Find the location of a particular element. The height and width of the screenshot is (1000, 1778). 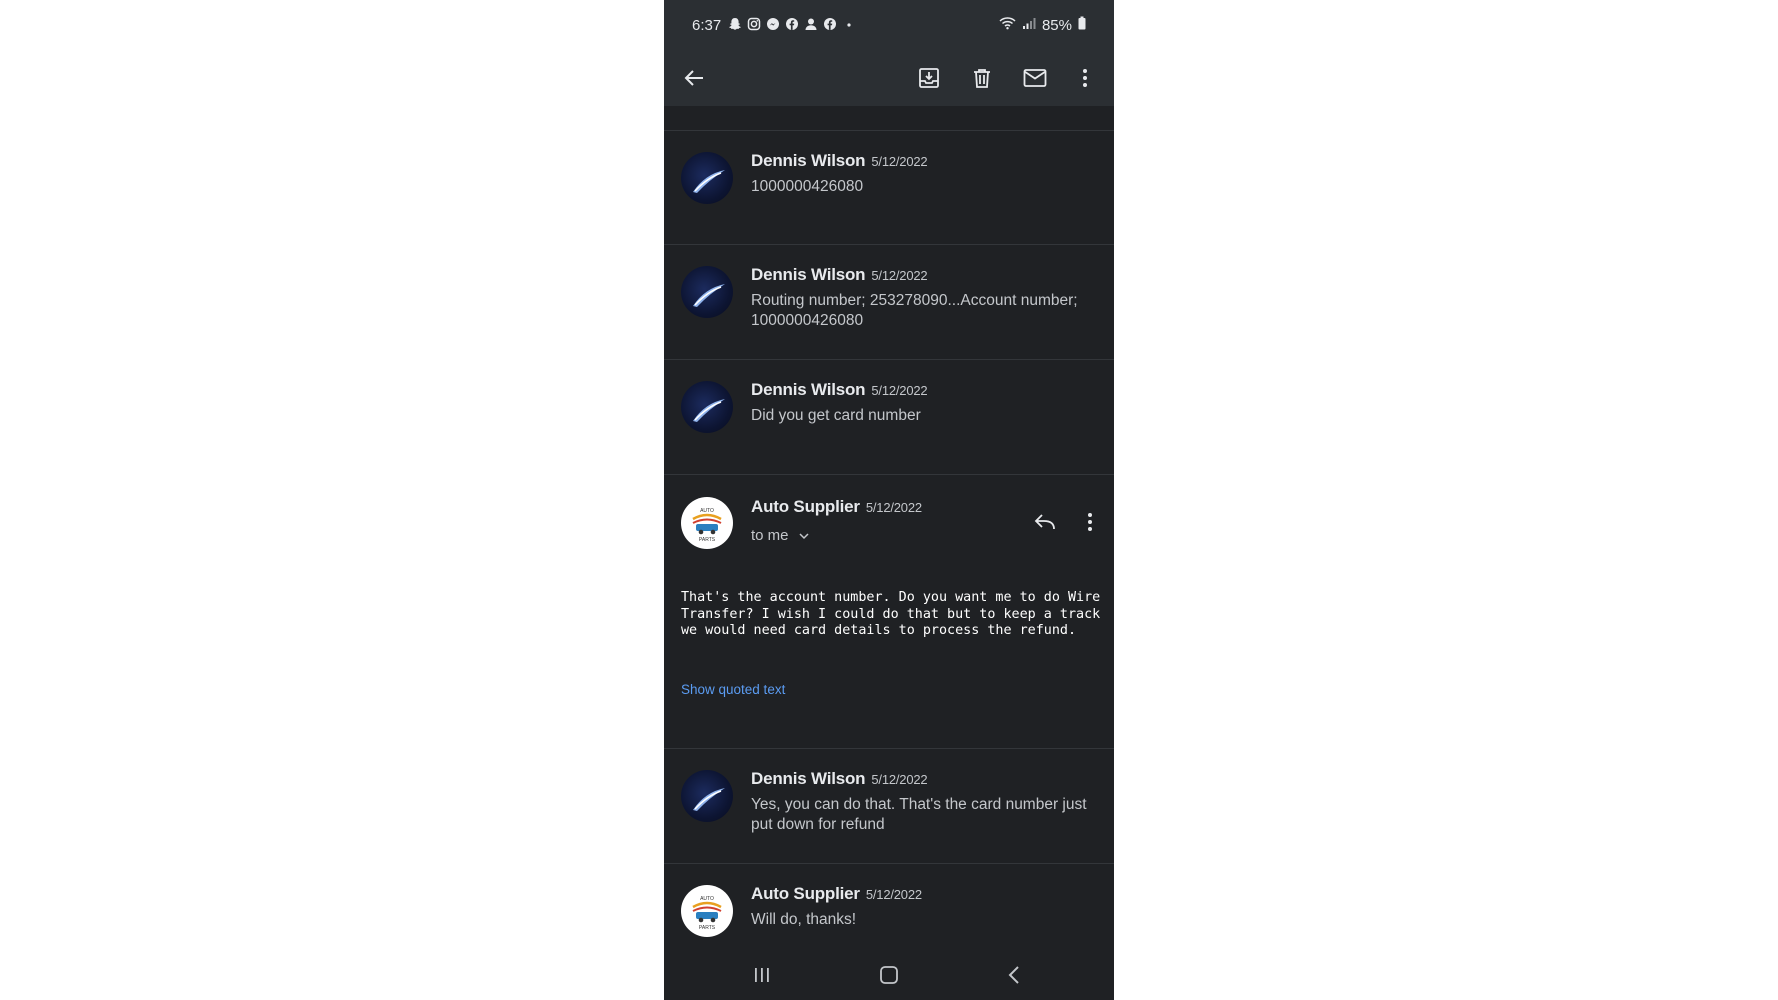

status-right: 85% is located at coordinates (1042, 25).